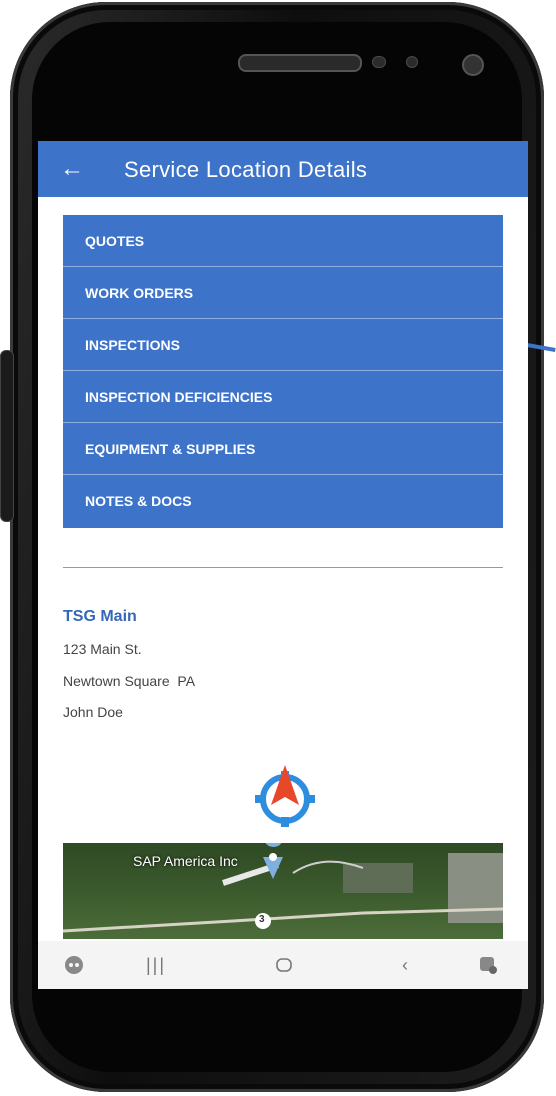 Image resolution: width=556 pixels, height=1096 pixels. Describe the element at coordinates (129, 681) in the screenshot. I see `location-city-state: Newtown Square PA` at that location.